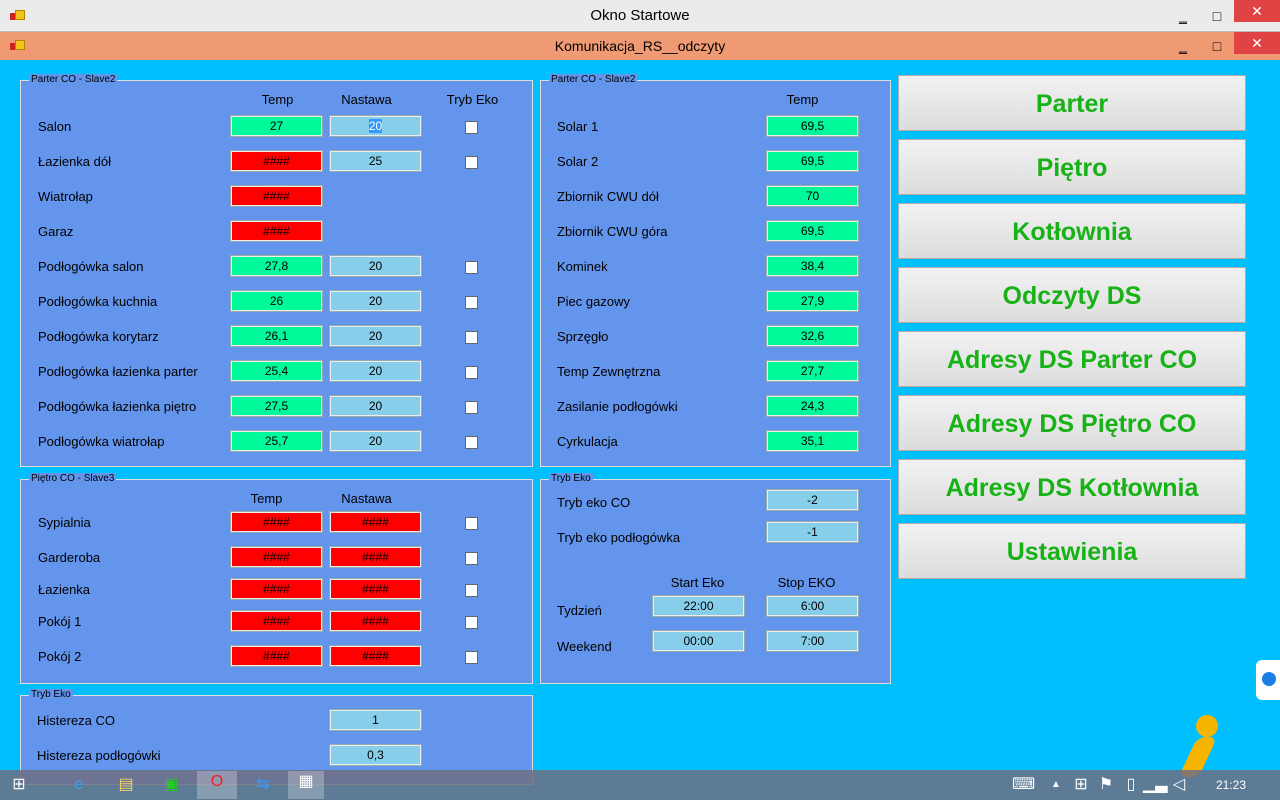 The image size is (1280, 800). What do you see at coordinates (1023, 785) in the screenshot?
I see `keyboard-icon: ⌨` at bounding box center [1023, 785].